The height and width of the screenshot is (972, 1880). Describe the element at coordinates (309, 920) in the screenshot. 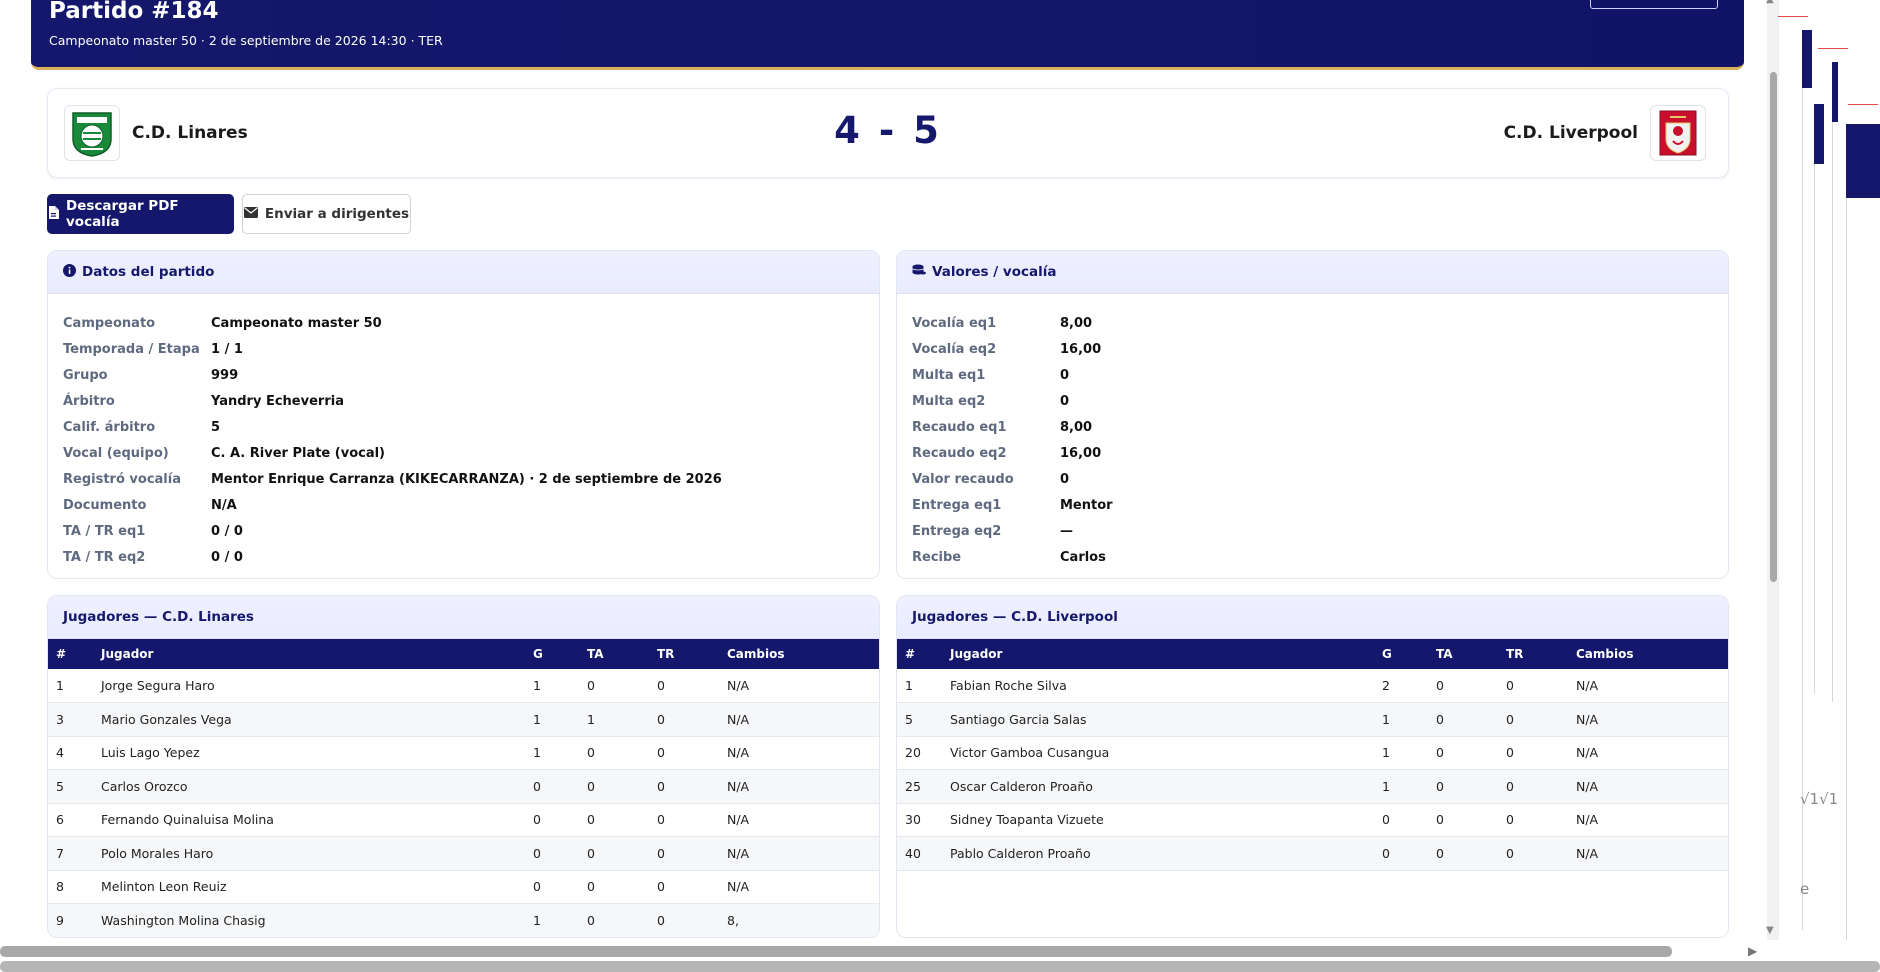

I see `cell-player: Washington Molina Chasig` at that location.